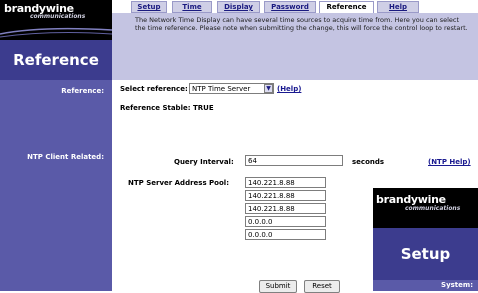 This screenshot has height=293, width=478. What do you see at coordinates (56, 60) in the screenshot?
I see `page-title: Reference` at bounding box center [56, 60].